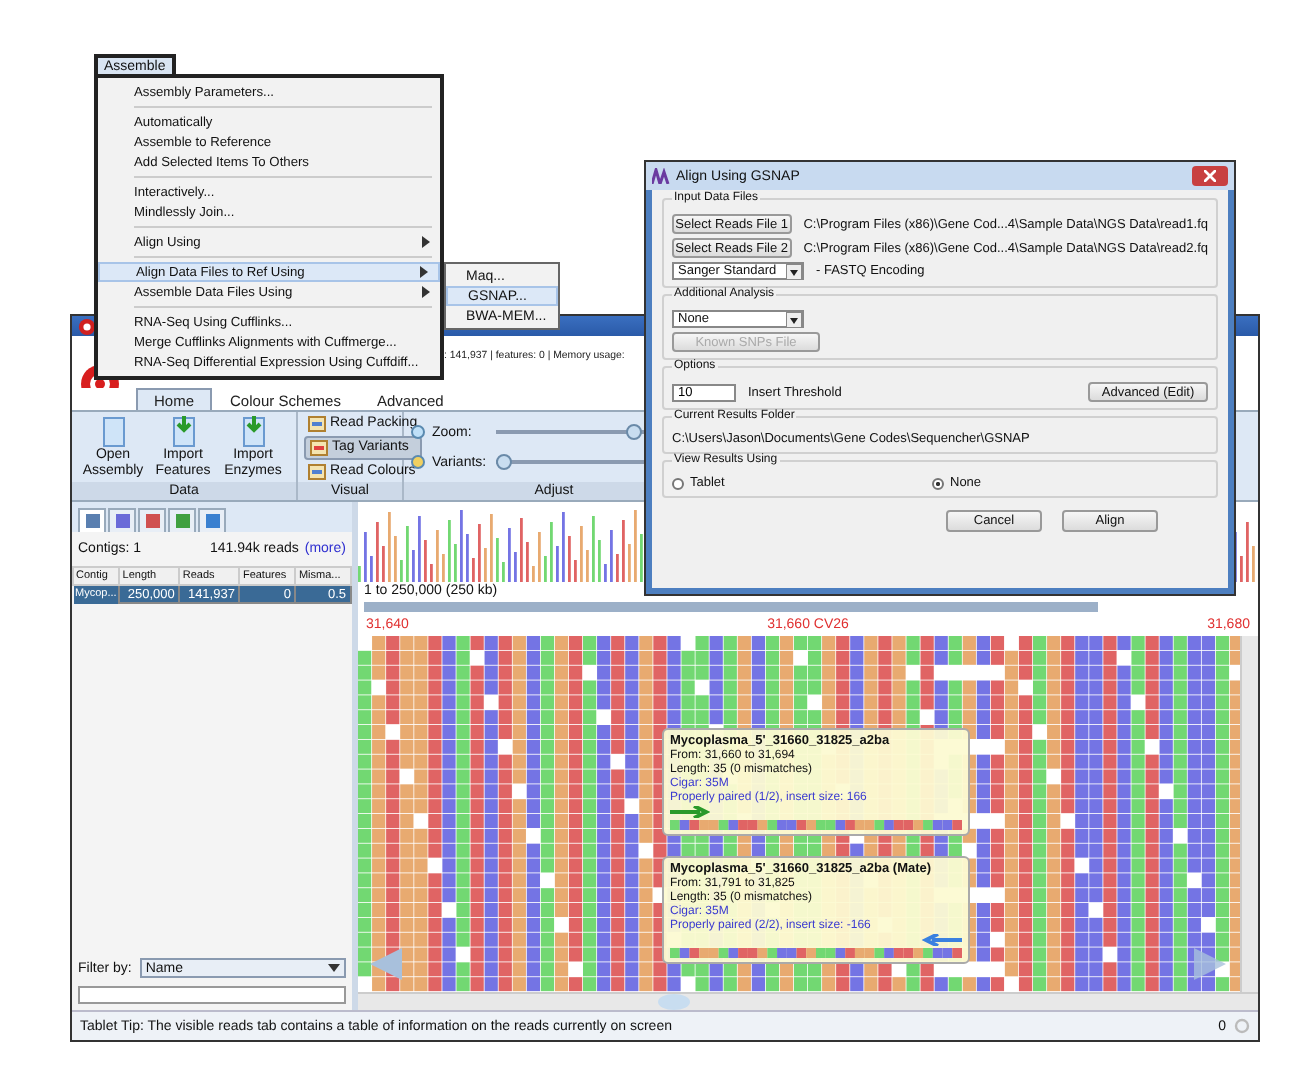  Describe the element at coordinates (426, 242) in the screenshot. I see `submenu-arrow-icon` at that location.